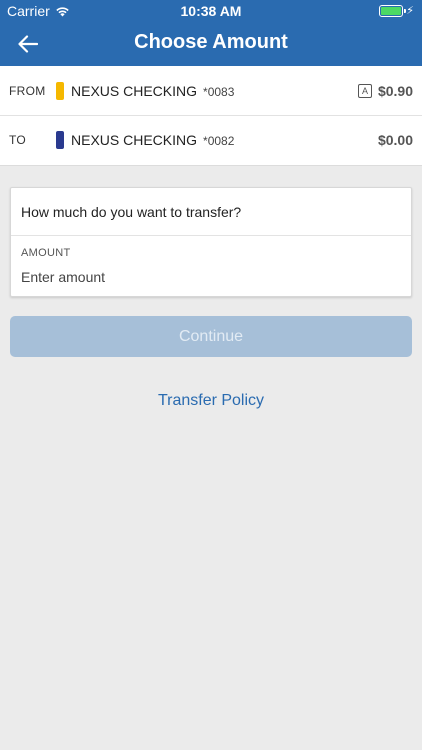 Image resolution: width=422 pixels, height=750 pixels. Describe the element at coordinates (393, 11) in the screenshot. I see `battery-full-icon` at that location.